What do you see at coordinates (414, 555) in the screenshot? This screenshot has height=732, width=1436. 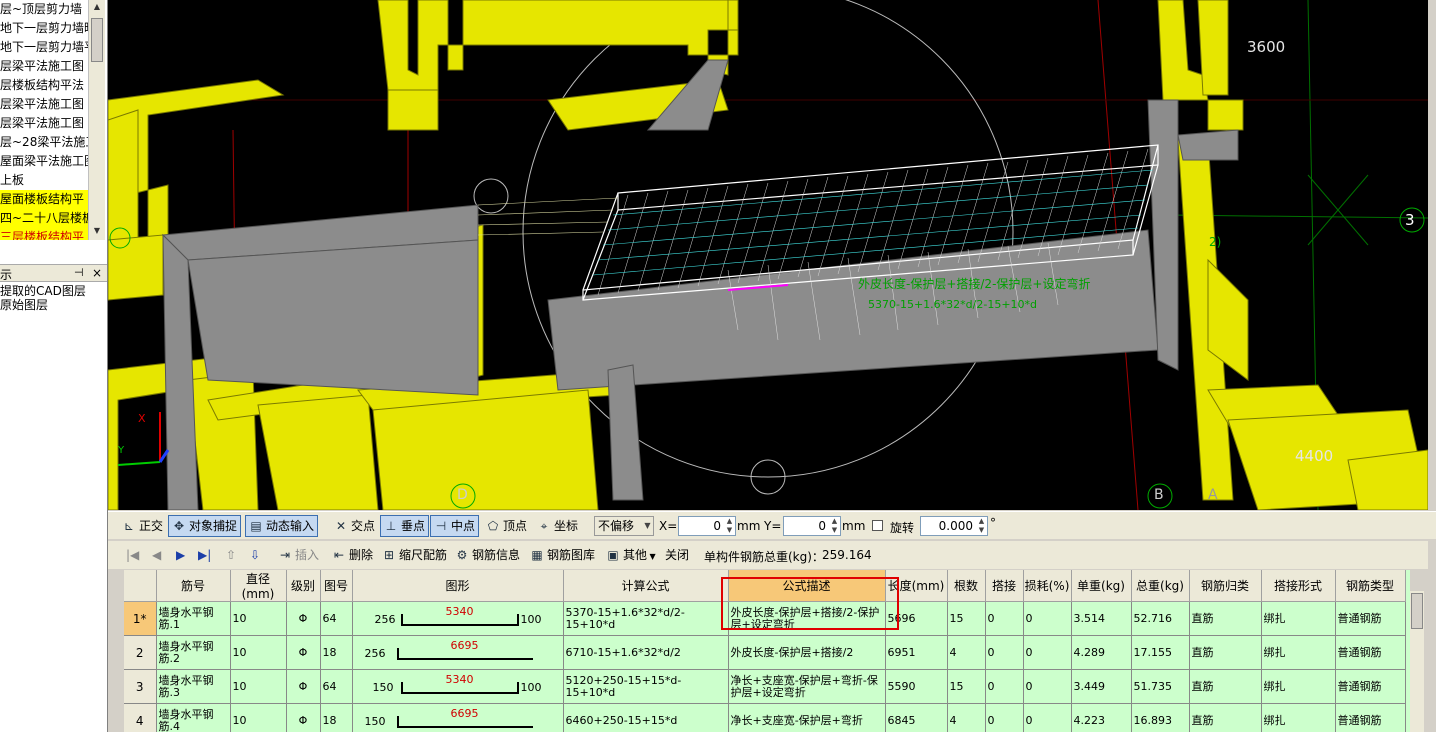 I see `scale-rebar-button: ⊞ 缩尺配筋` at bounding box center [414, 555].